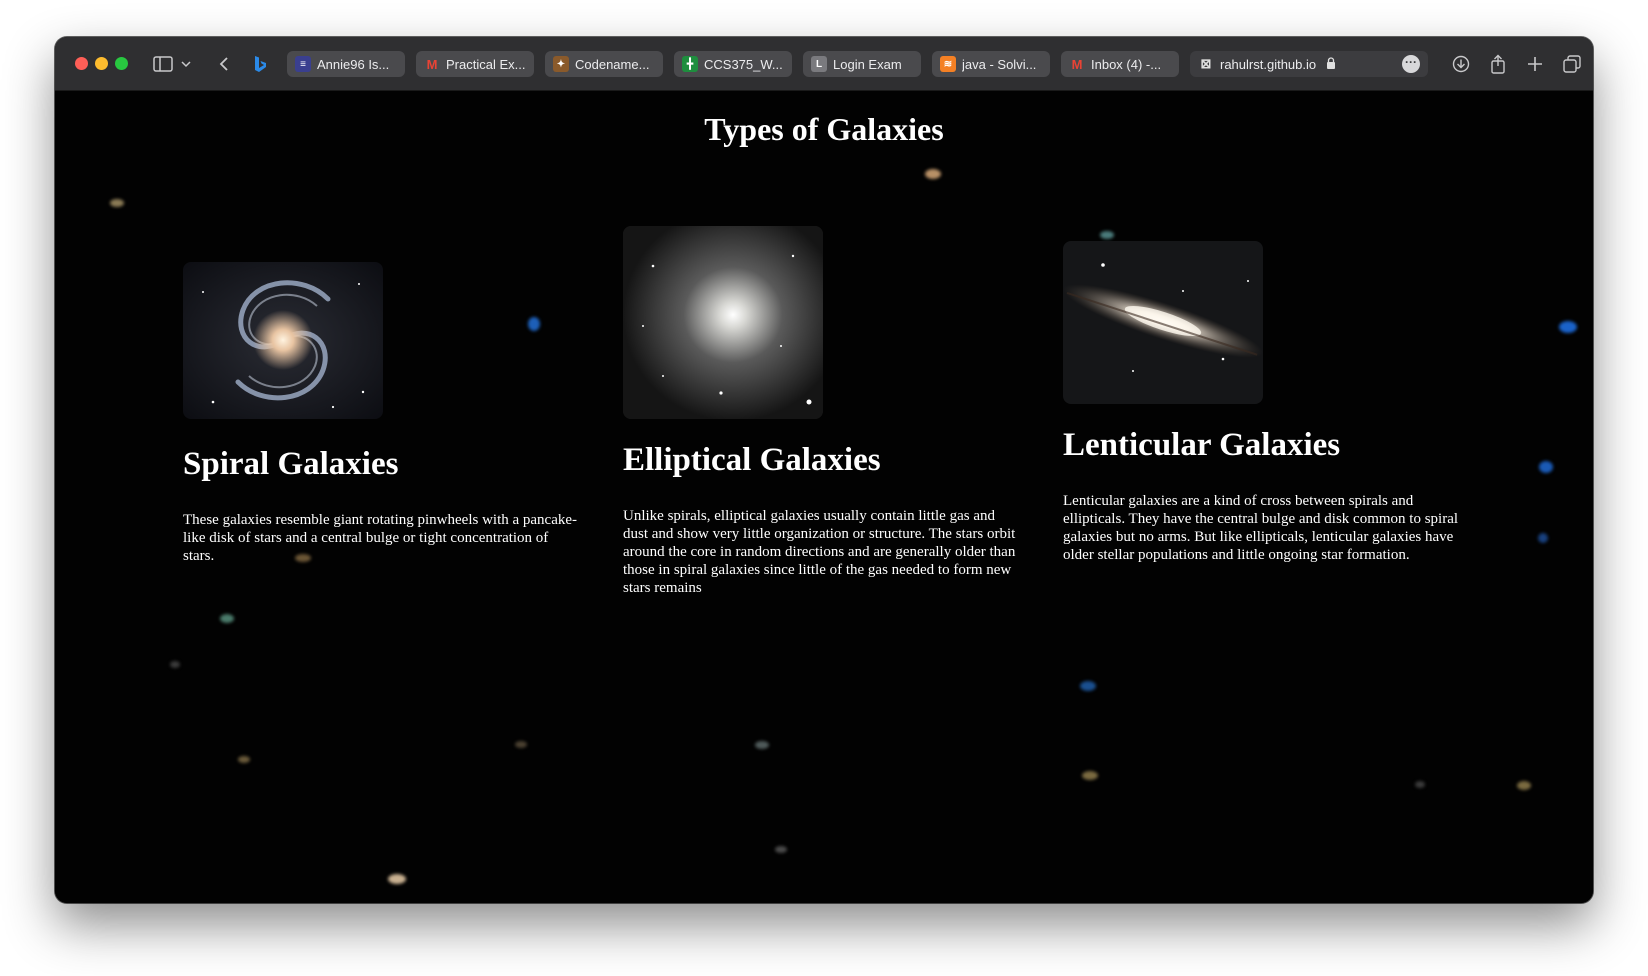 The height and width of the screenshot is (976, 1648). Describe the element at coordinates (291, 464) in the screenshot. I see `card-title: Spiral Galaxies` at that location.